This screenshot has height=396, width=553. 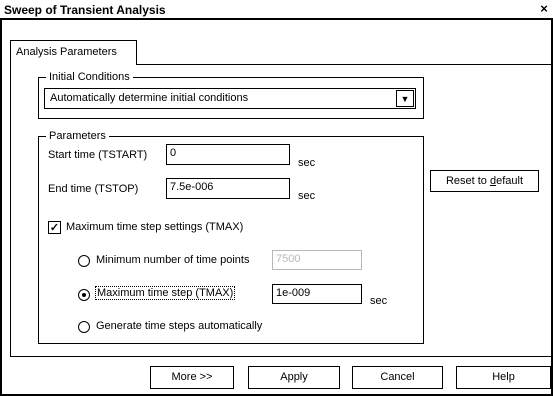 I want to click on start-time-label: Start time (TSTART), so click(x=98, y=155).